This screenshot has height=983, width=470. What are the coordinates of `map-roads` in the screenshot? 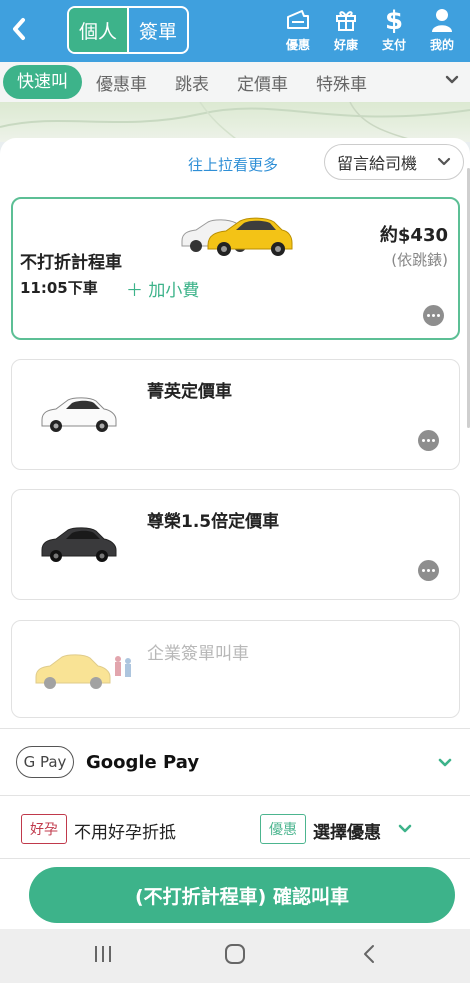 It's located at (235, 122).